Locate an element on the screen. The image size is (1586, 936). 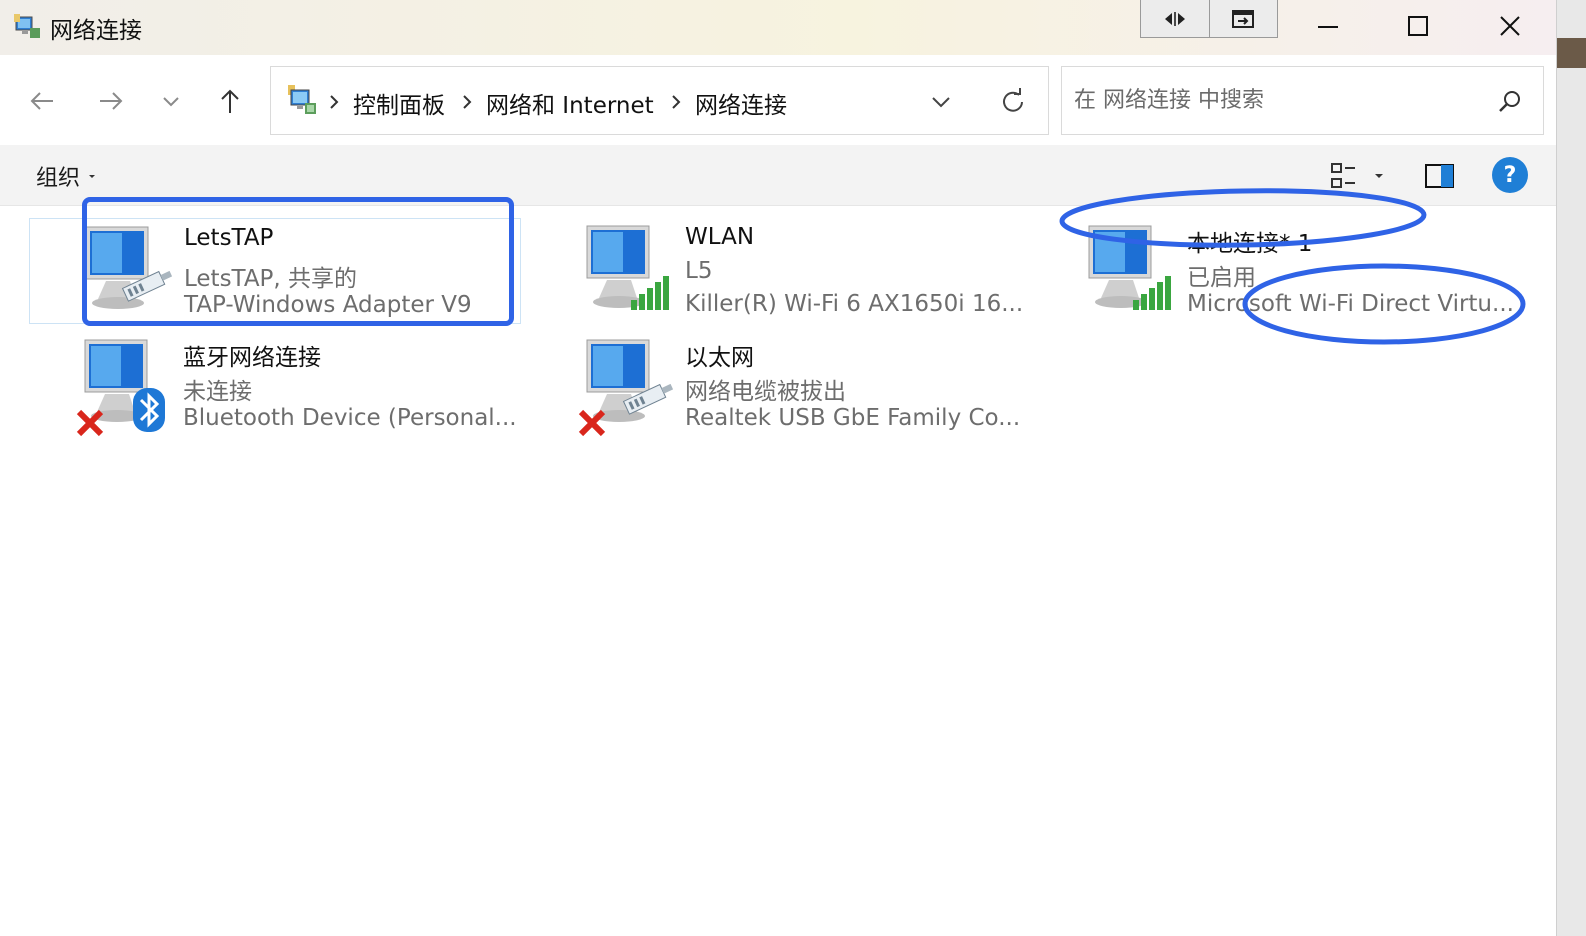
arrow-left-icon is located at coordinates (41, 101).